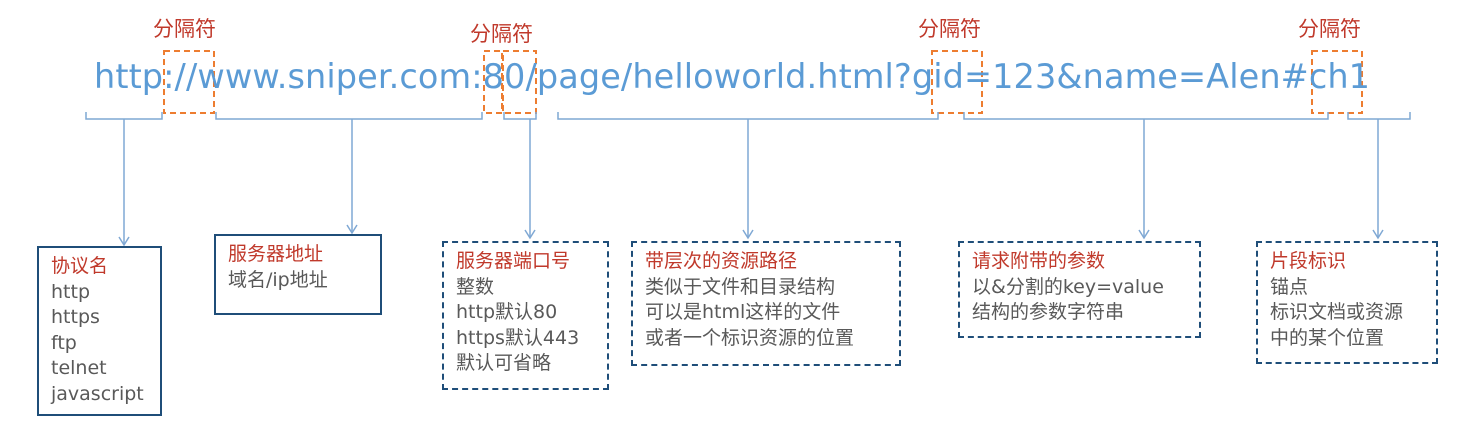 The width and height of the screenshot is (1472, 446). Describe the element at coordinates (71, 291) in the screenshot. I see `component-line: http` at that location.